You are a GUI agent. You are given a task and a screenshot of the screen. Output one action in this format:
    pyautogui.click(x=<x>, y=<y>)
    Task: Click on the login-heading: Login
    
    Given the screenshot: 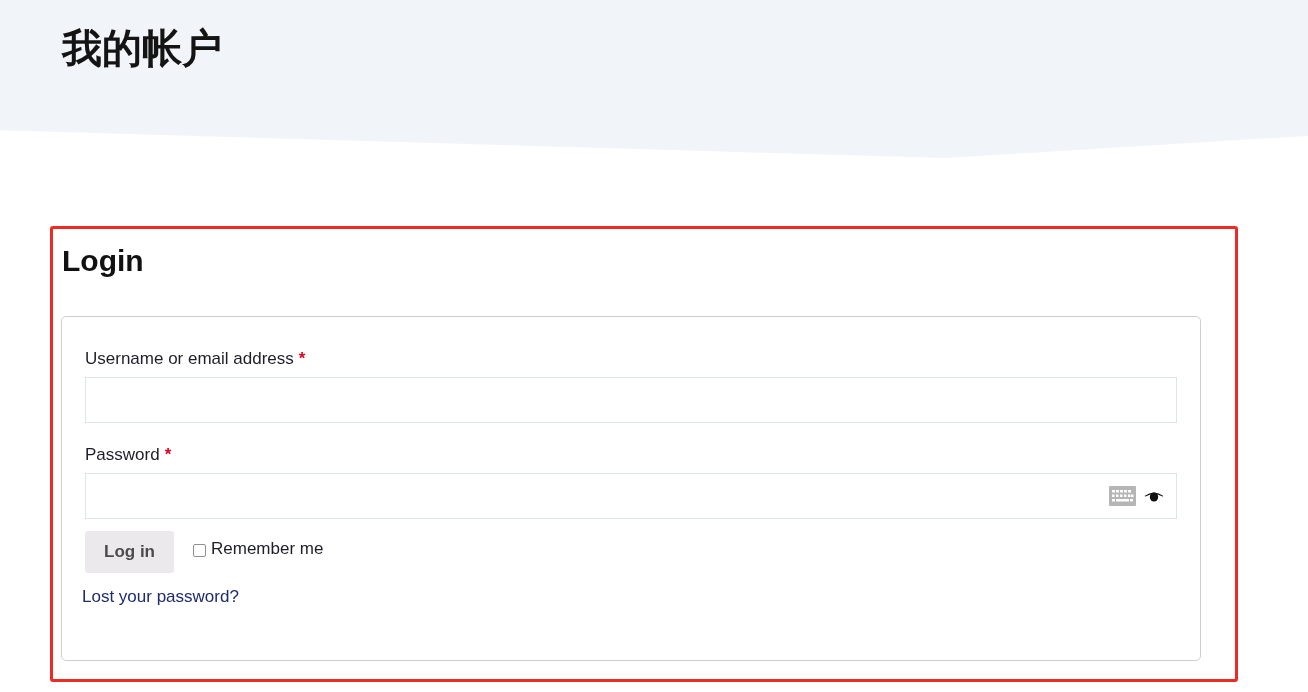 What is the action you would take?
    pyautogui.click(x=103, y=261)
    